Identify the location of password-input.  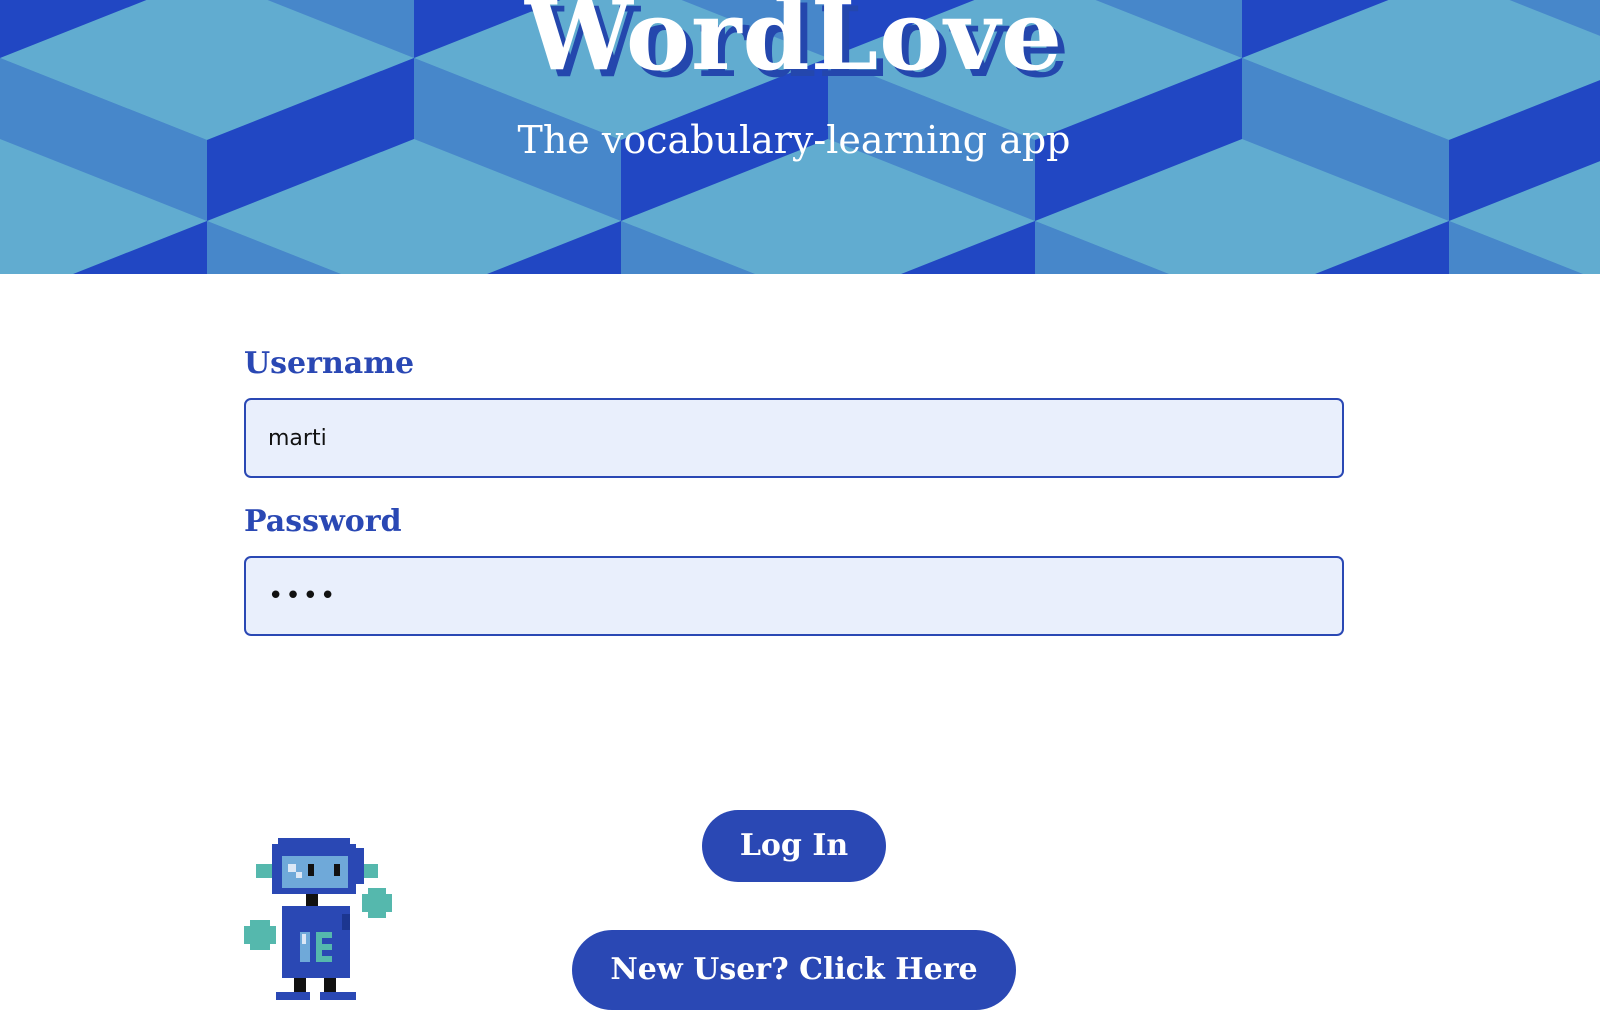
(794, 596).